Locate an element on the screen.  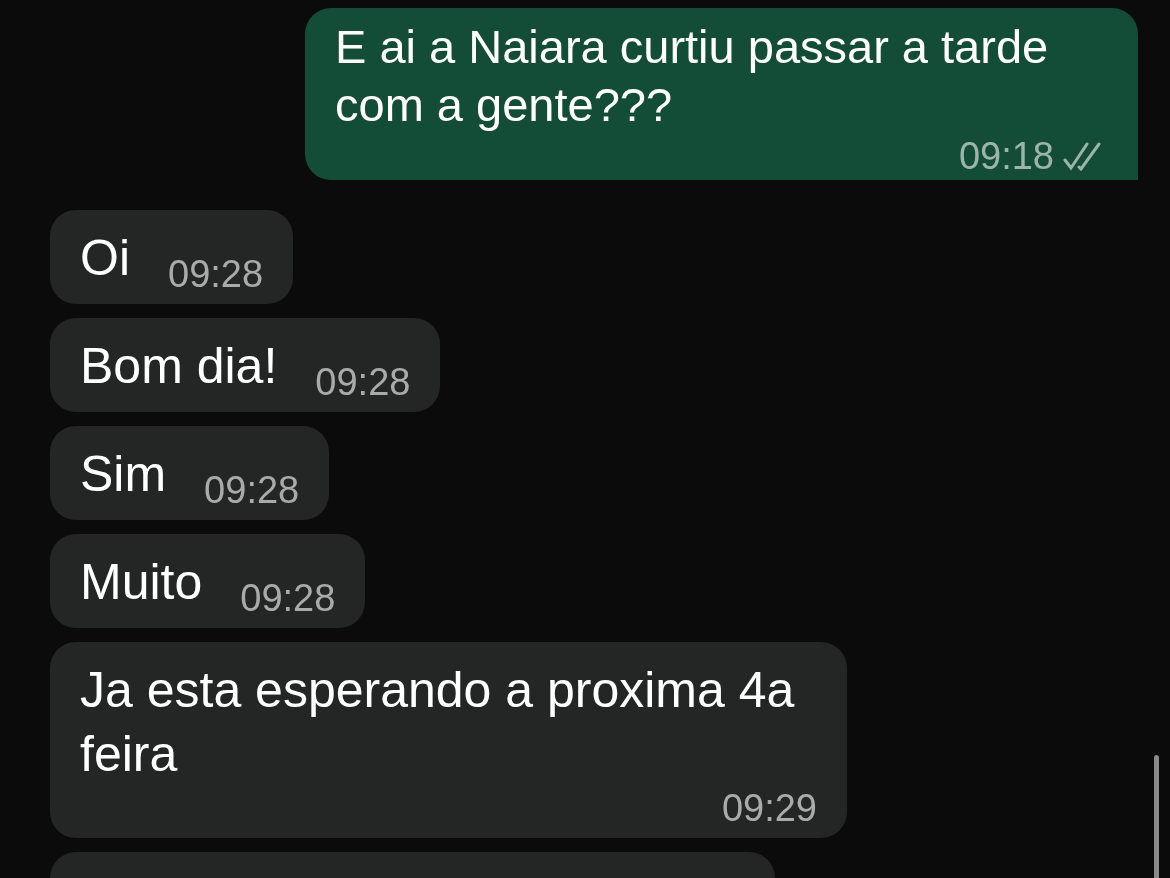
message-time: 09:18 is located at coordinates (1006, 156).